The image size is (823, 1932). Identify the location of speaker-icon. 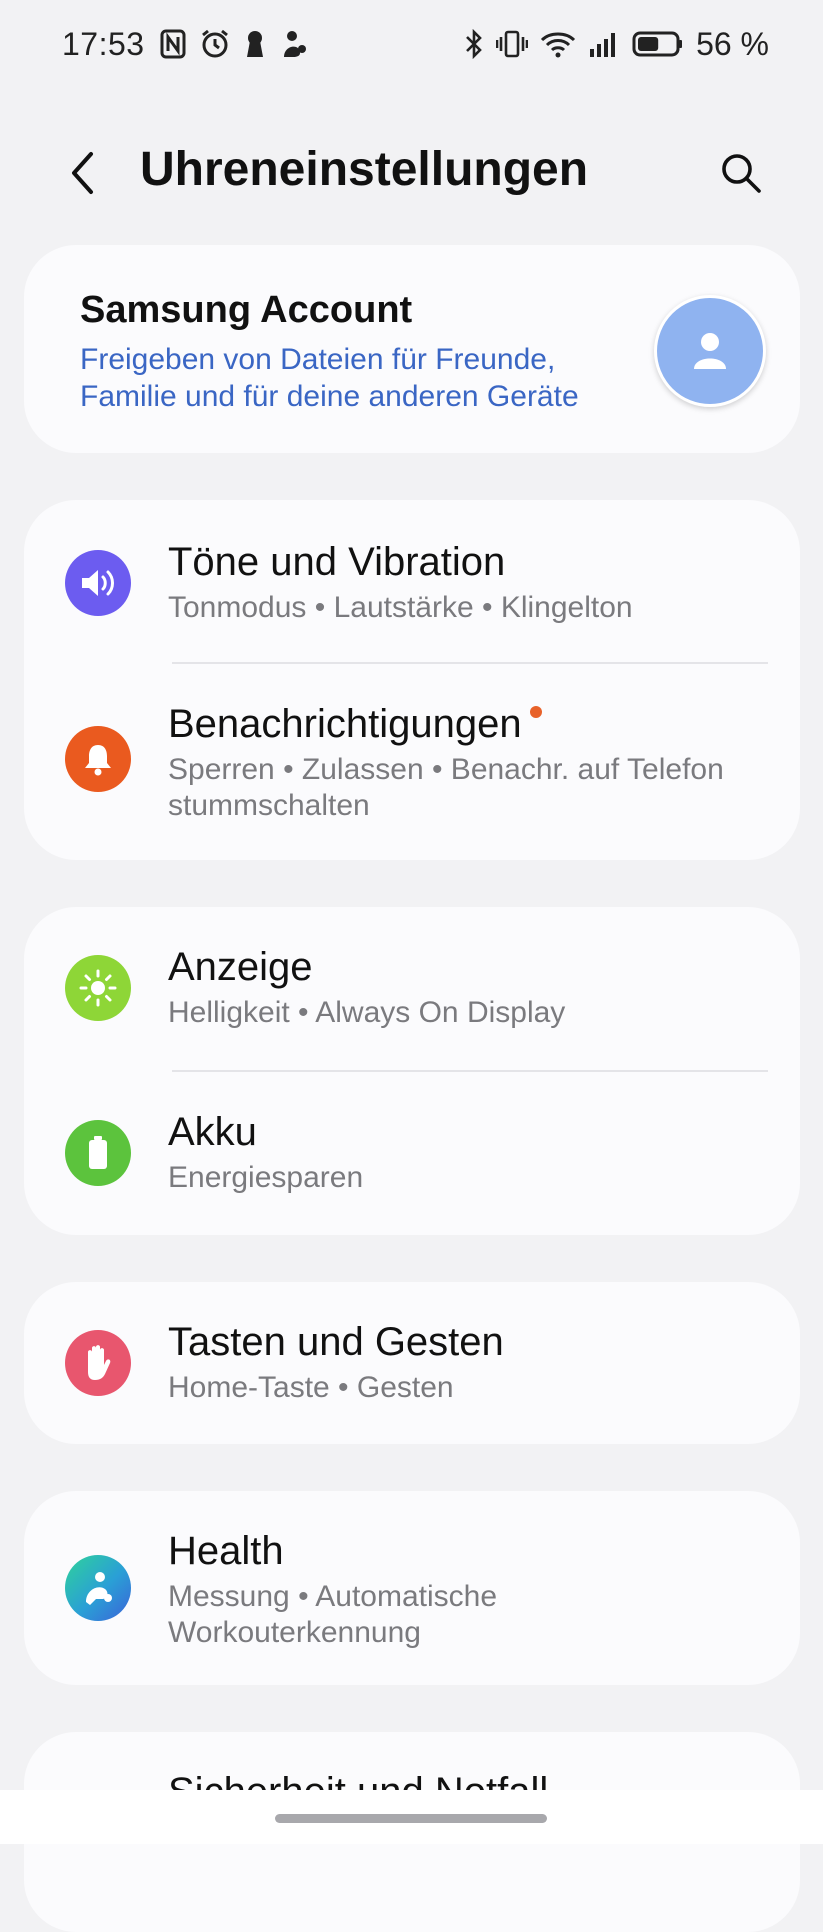
(98, 583).